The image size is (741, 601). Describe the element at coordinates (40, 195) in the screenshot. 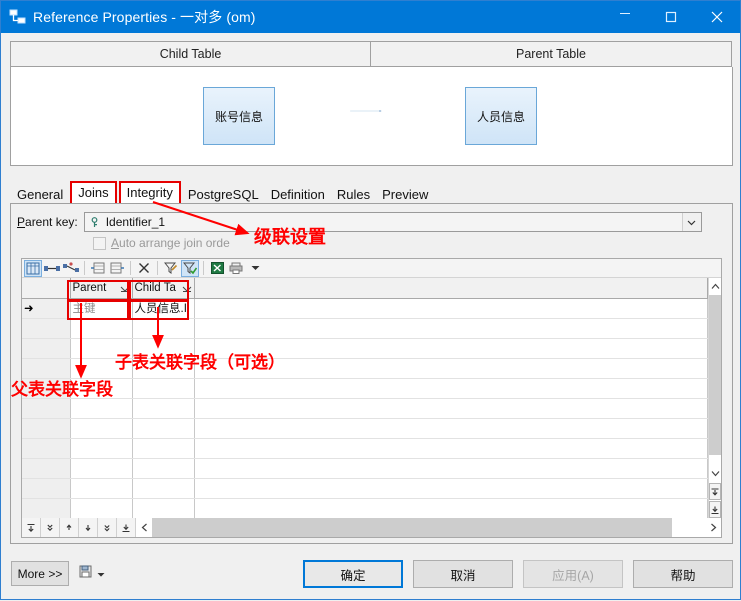

I see `tab-general: General` at that location.